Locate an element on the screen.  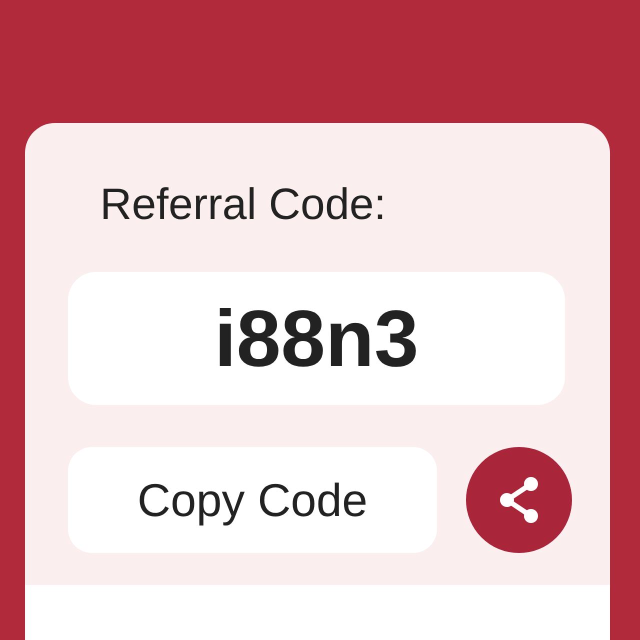
copy-code-button: Copy Code is located at coordinates (252, 500).